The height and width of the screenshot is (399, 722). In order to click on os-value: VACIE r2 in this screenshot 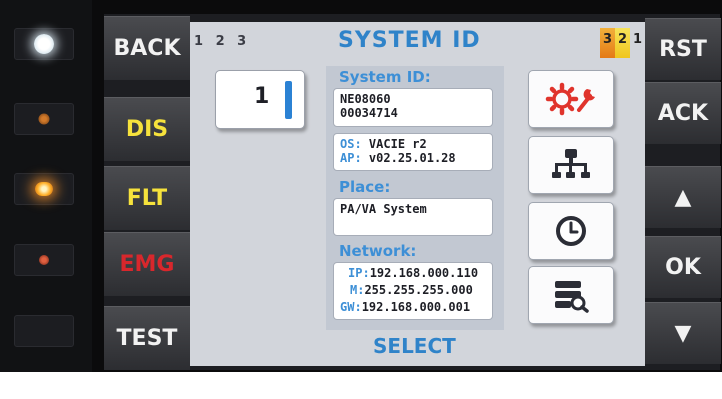, I will do `click(397, 144)`.